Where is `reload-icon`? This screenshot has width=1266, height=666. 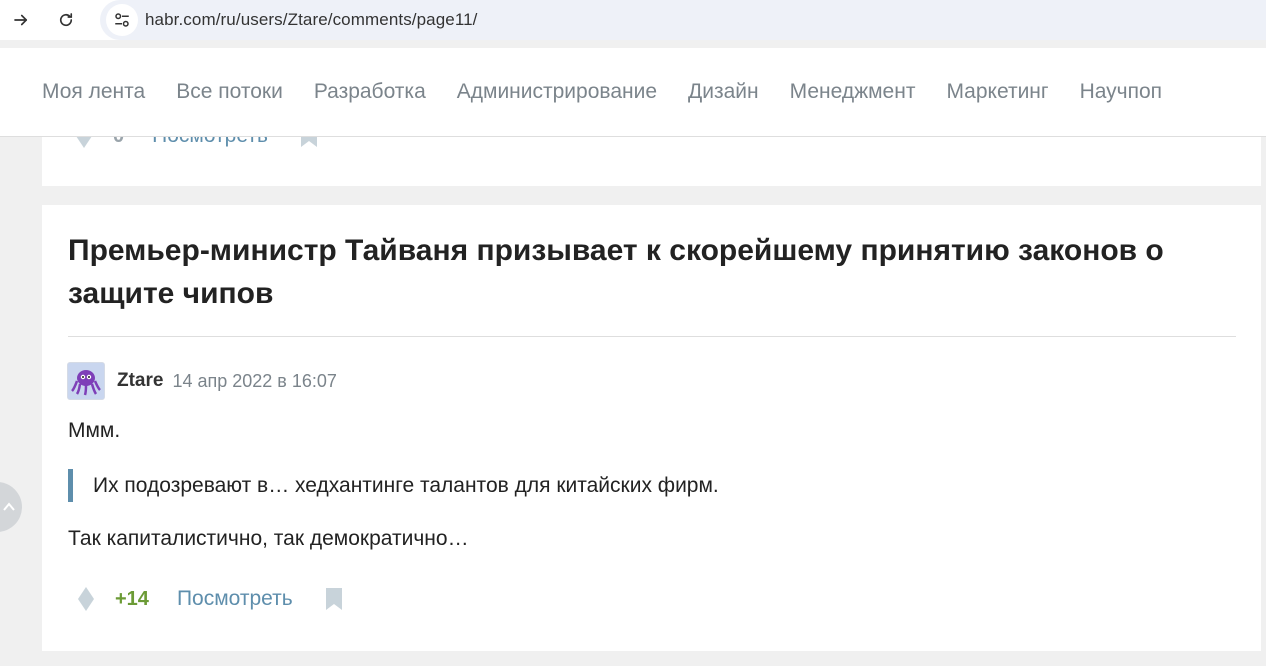
reload-icon is located at coordinates (66, 20).